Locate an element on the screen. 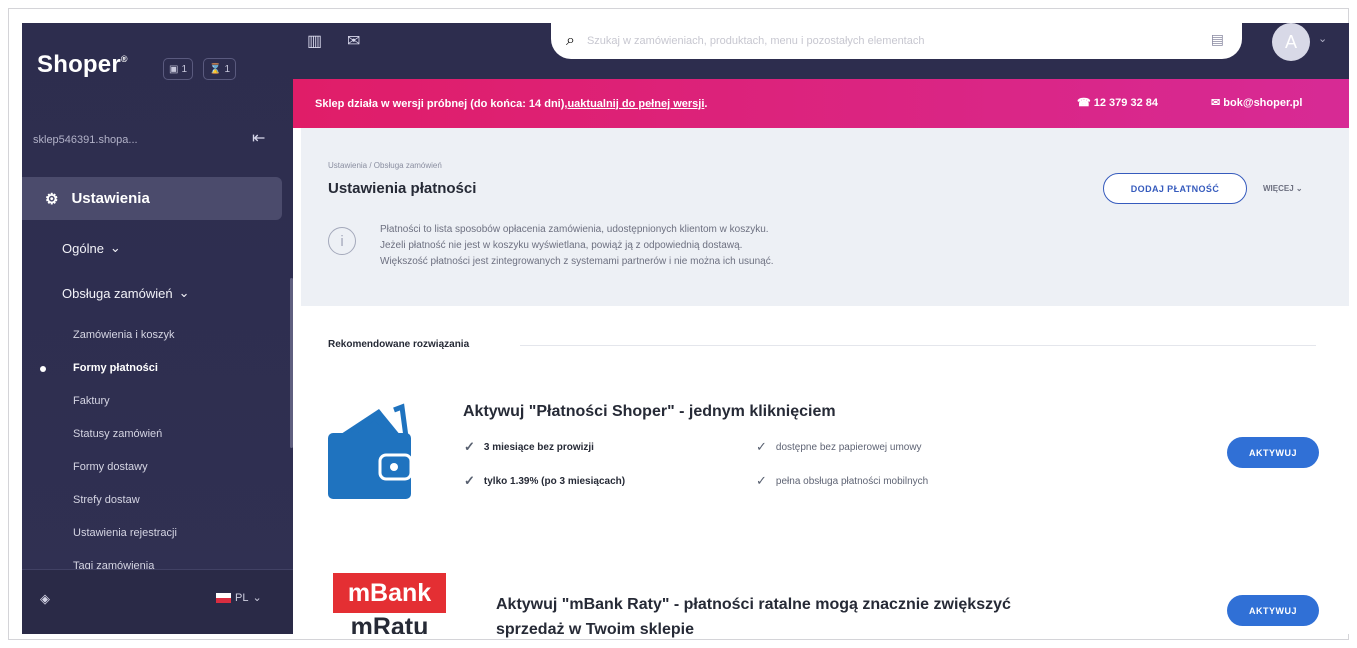 Image resolution: width=1357 pixels, height=648 pixels. user-avatar: A is located at coordinates (1291, 42).